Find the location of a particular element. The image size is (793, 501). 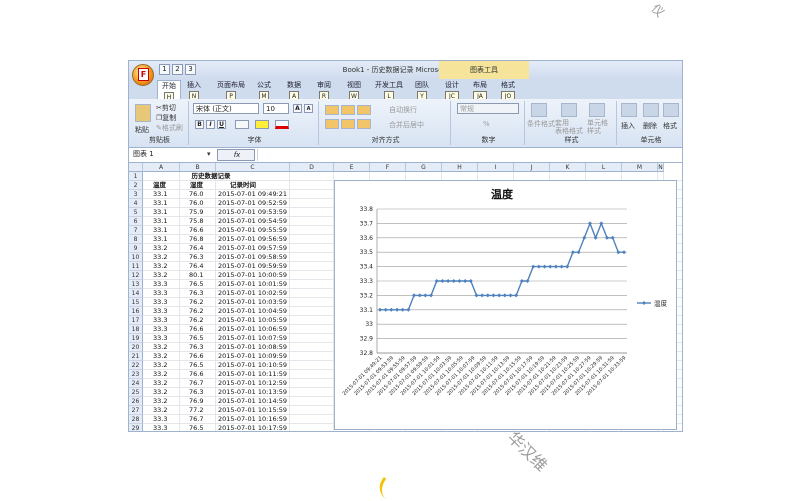

cell: 2015-07-01 10:06:59 is located at coordinates (258, 329).